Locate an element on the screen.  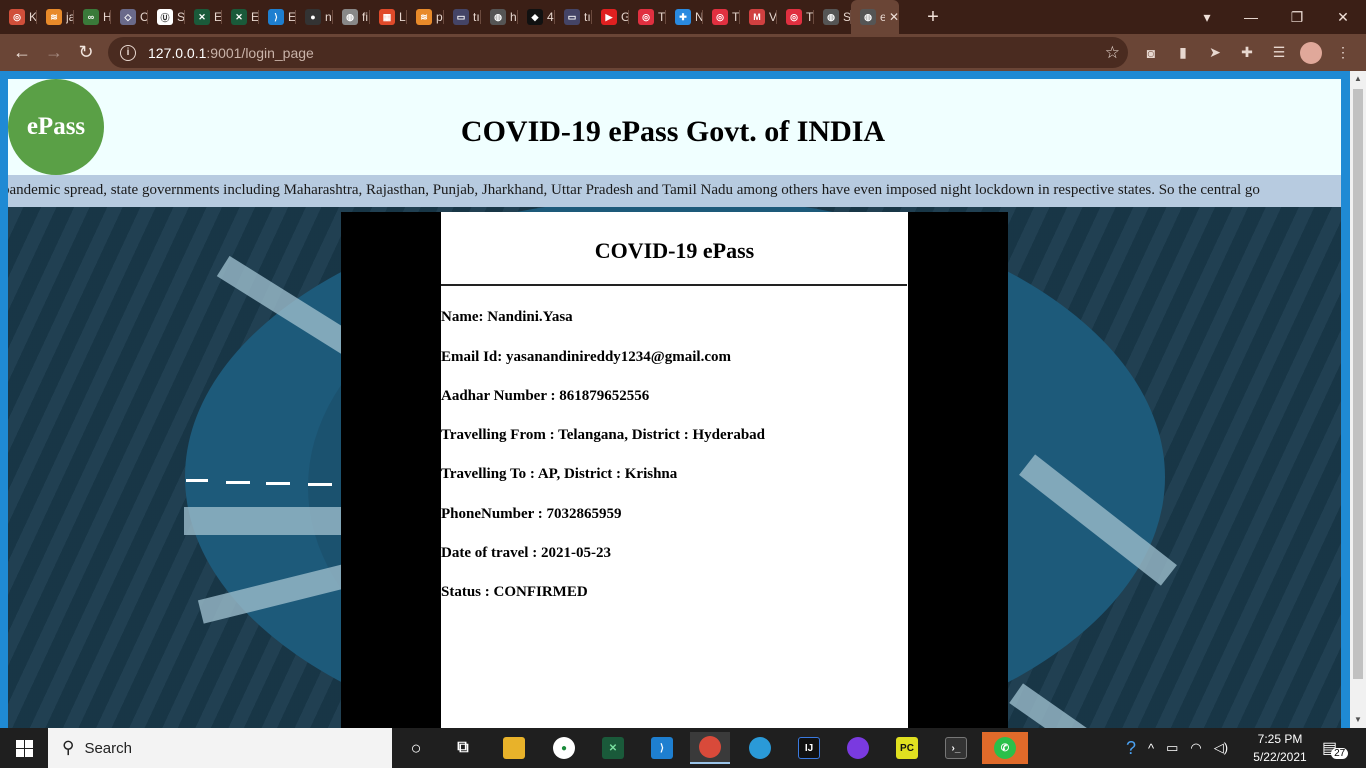
show-hidden-icons: ^ is located at coordinates (1151, 748).